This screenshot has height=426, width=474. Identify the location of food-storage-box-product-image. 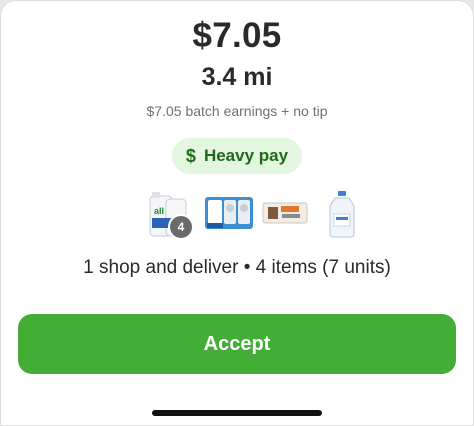
(285, 213).